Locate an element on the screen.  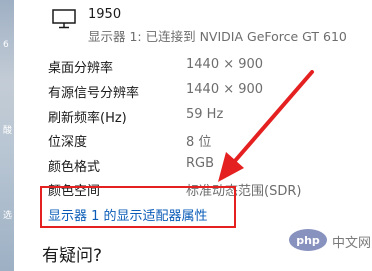
php-logo-icon: php is located at coordinates (308, 240).